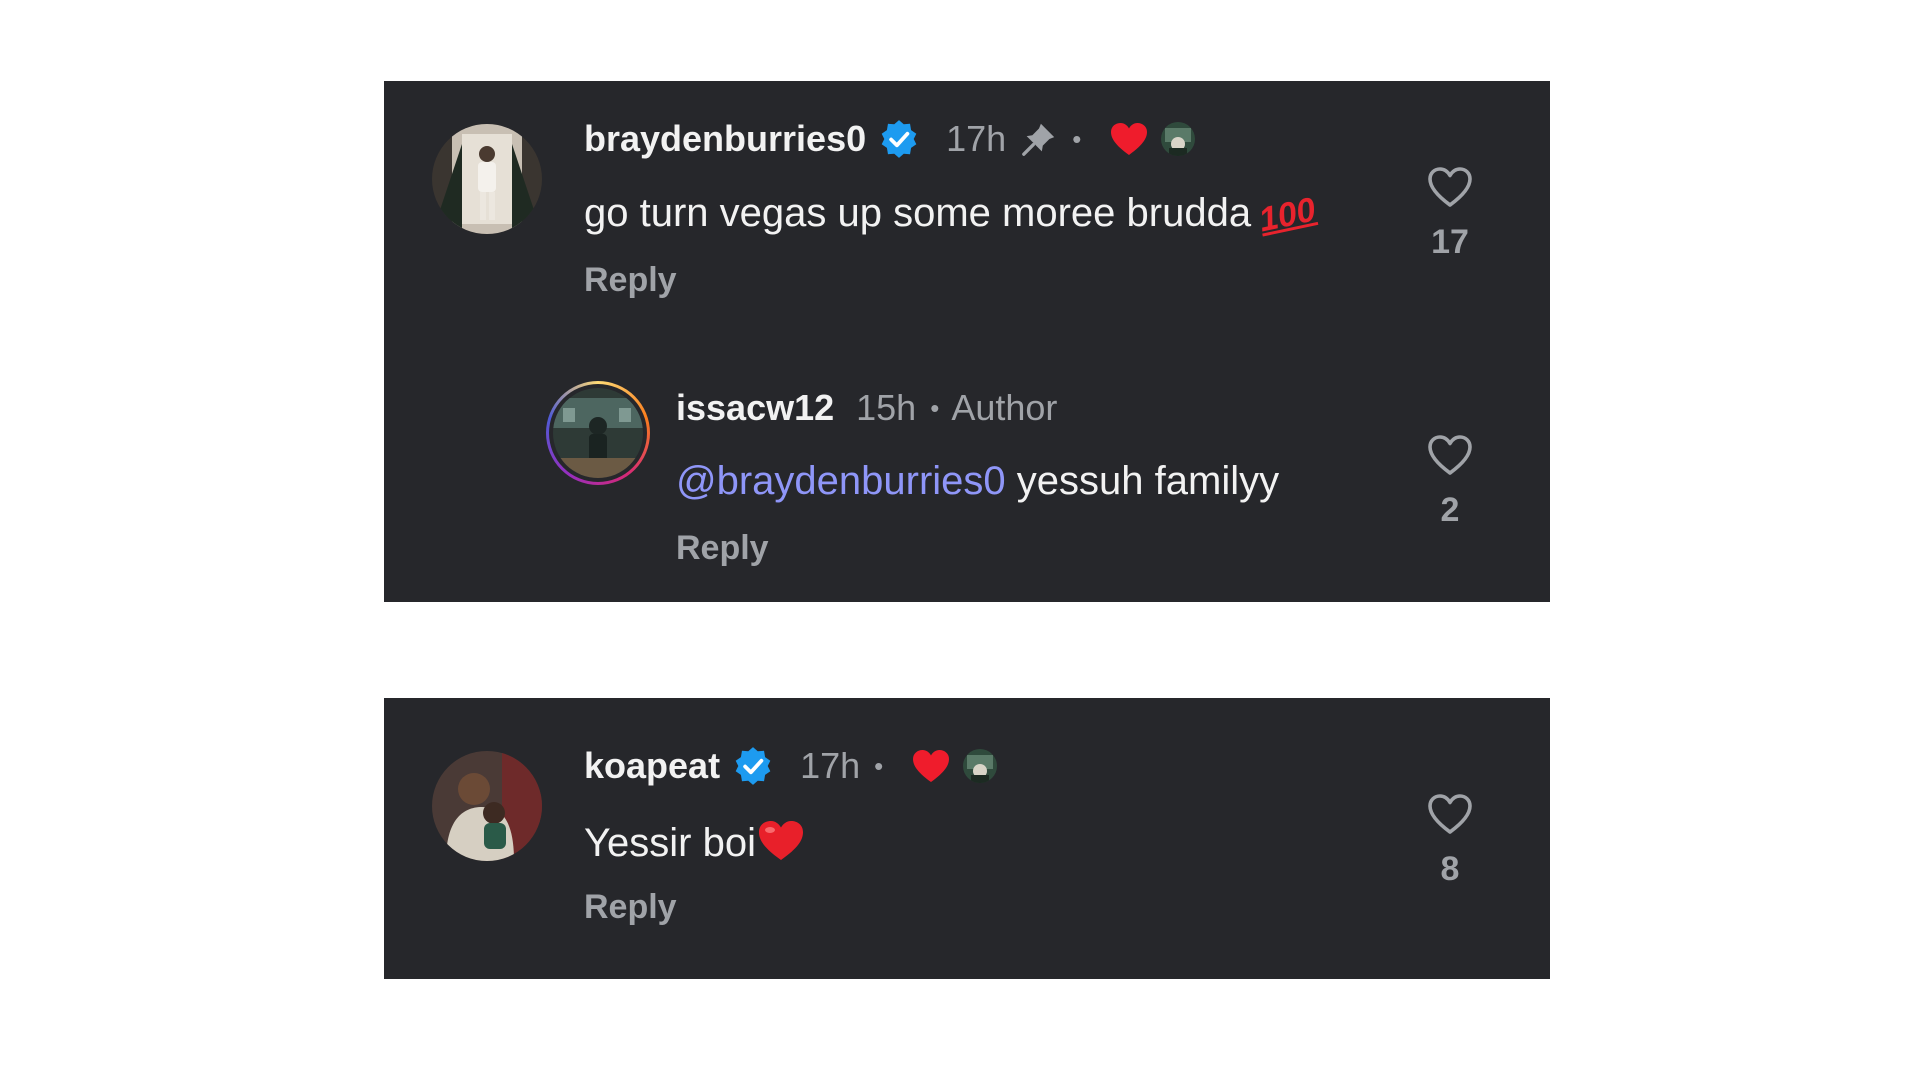 The image size is (1920, 1080). What do you see at coordinates (1450, 213) in the screenshot?
I see `like-area: 17` at bounding box center [1450, 213].